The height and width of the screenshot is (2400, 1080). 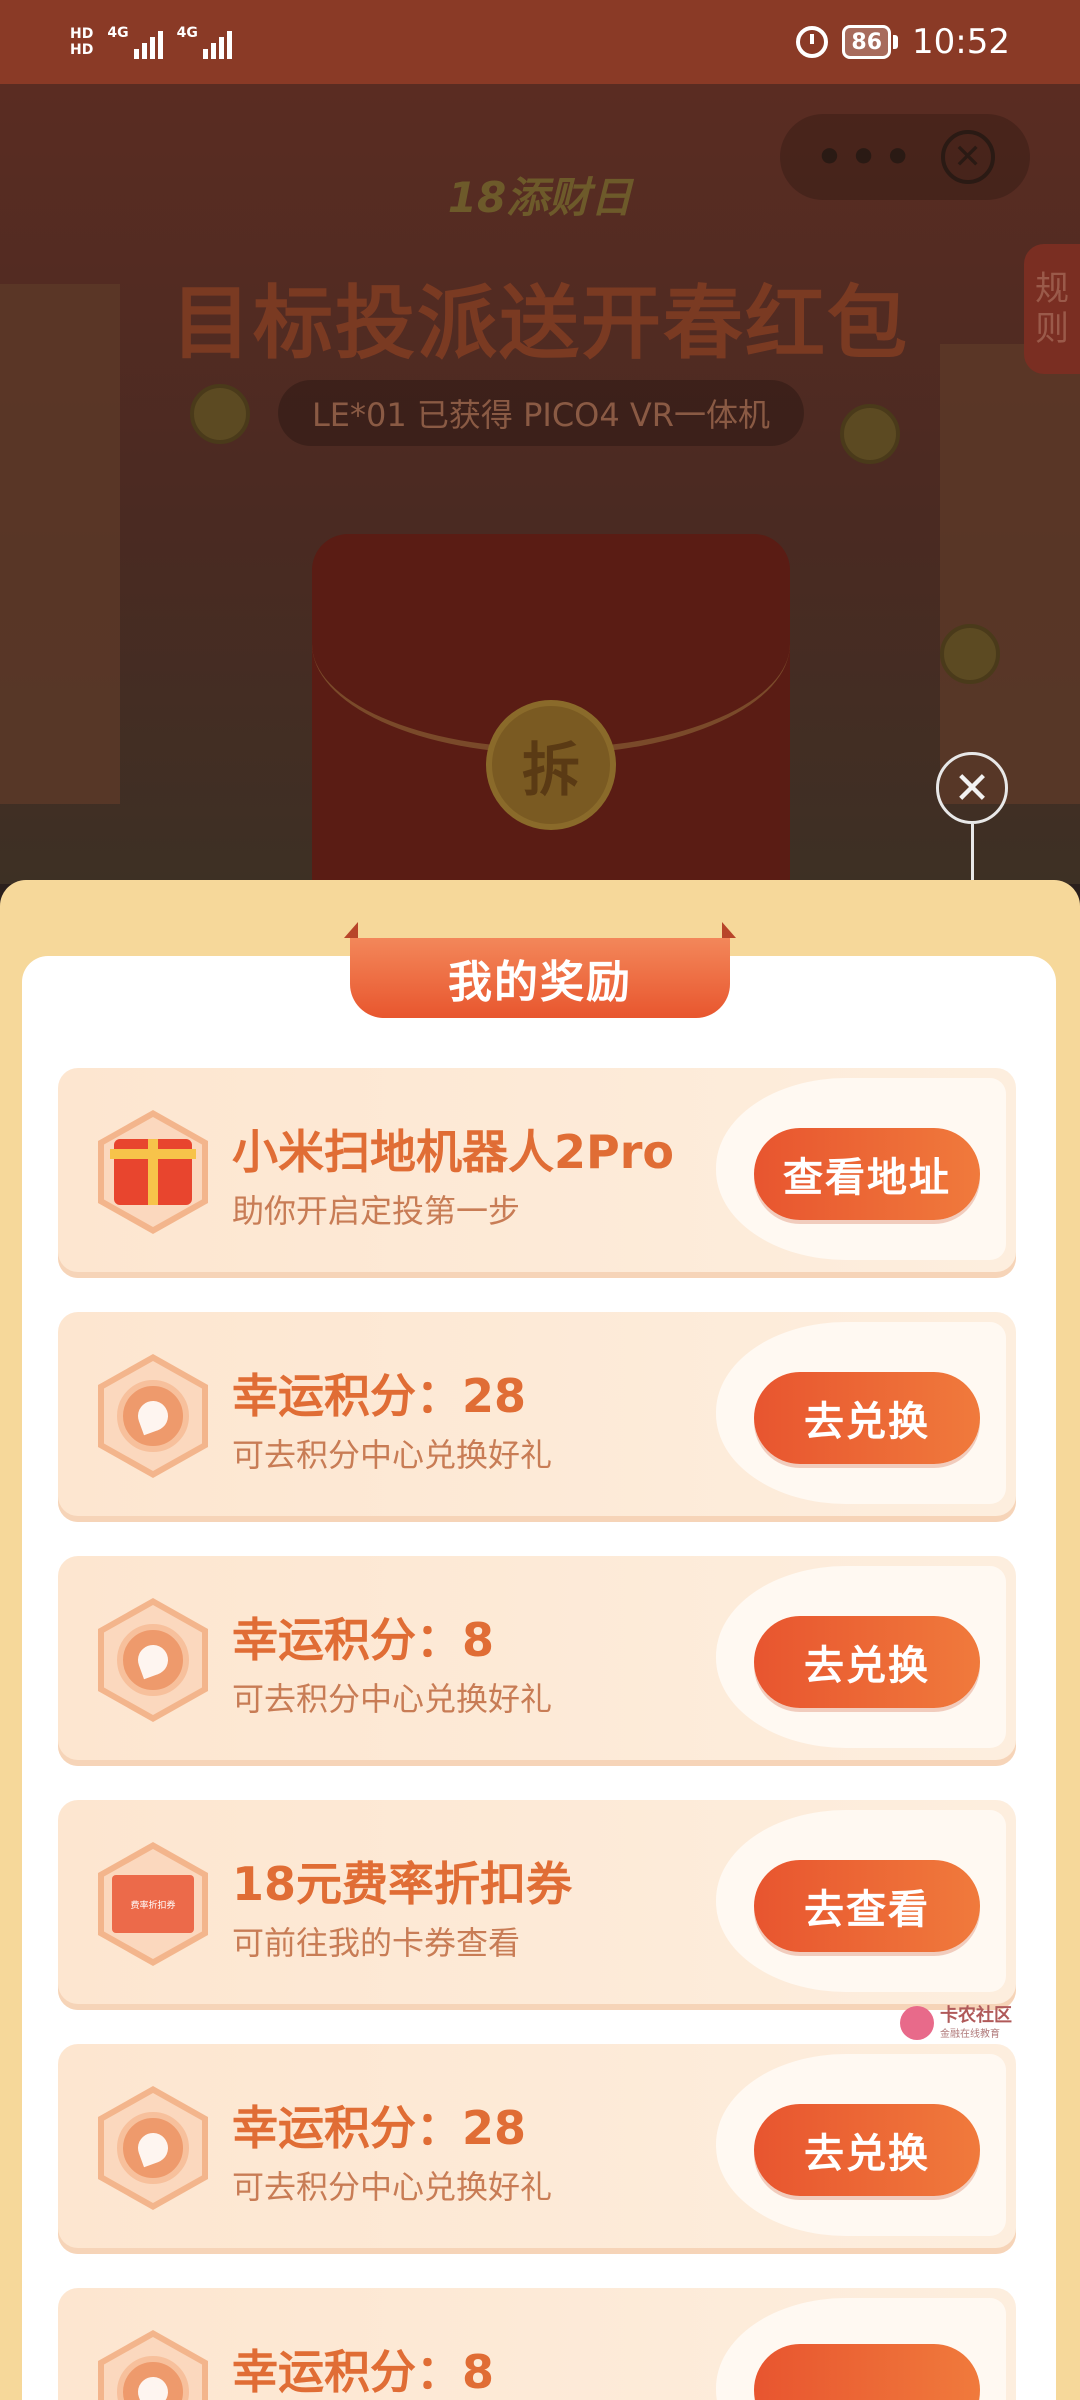 What do you see at coordinates (1052, 329) in the screenshot?
I see `rules-tab-char-2: 则` at bounding box center [1052, 329].